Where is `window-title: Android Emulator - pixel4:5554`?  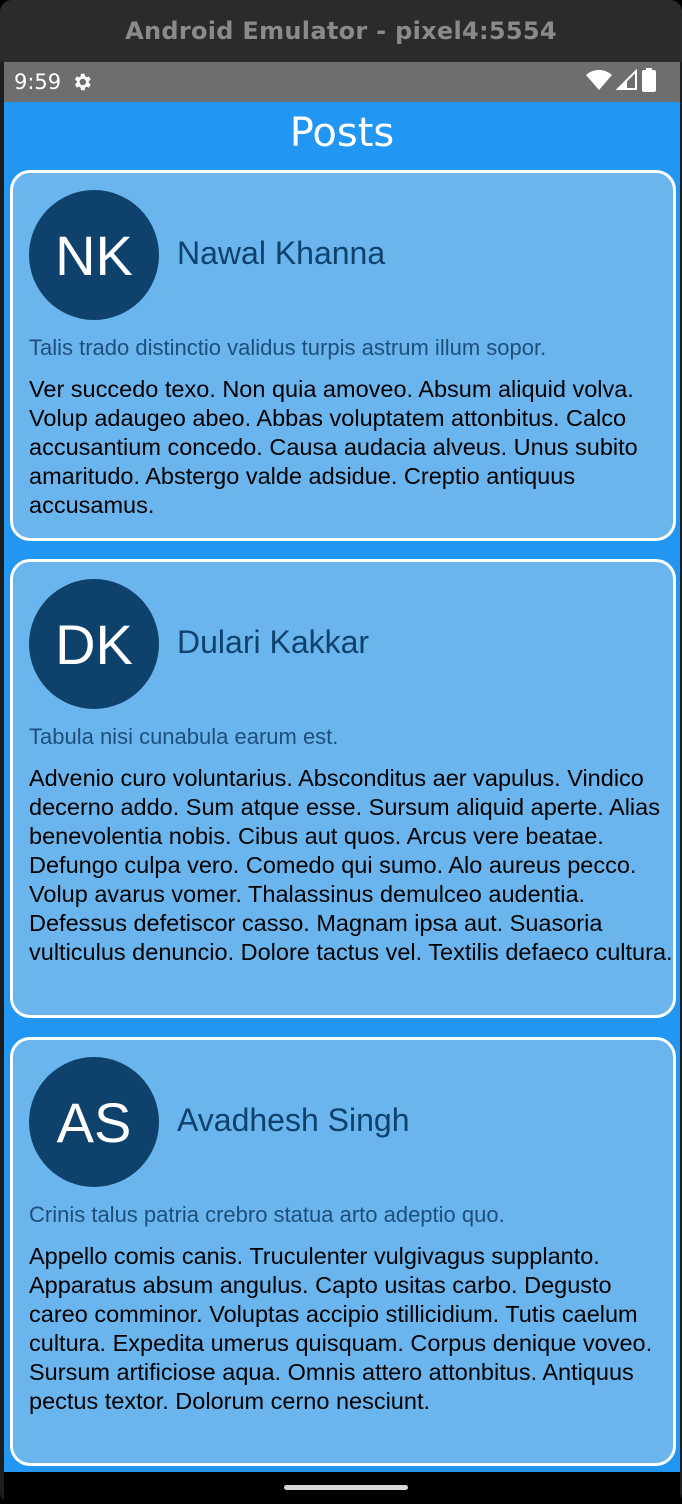 window-title: Android Emulator - pixel4:5554 is located at coordinates (341, 31).